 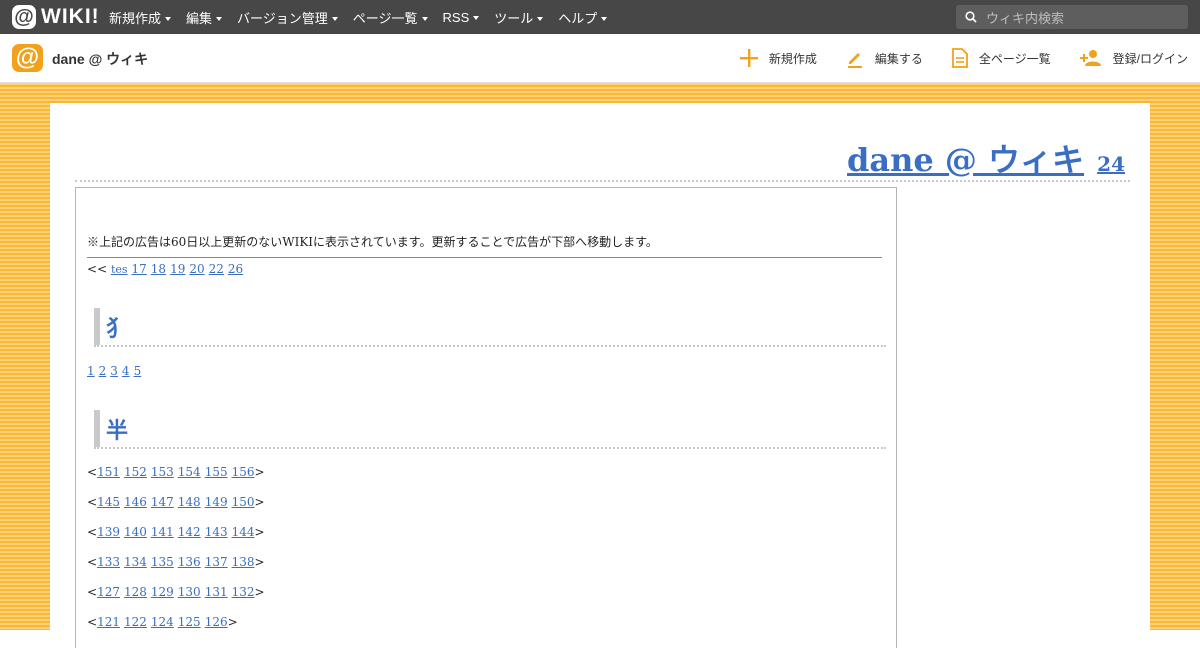 I want to click on page-link: 20, so click(x=196, y=269).